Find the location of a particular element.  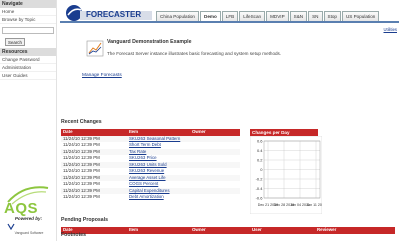

chart-y-tick-label: -0.4 is located at coordinates (260, 188).